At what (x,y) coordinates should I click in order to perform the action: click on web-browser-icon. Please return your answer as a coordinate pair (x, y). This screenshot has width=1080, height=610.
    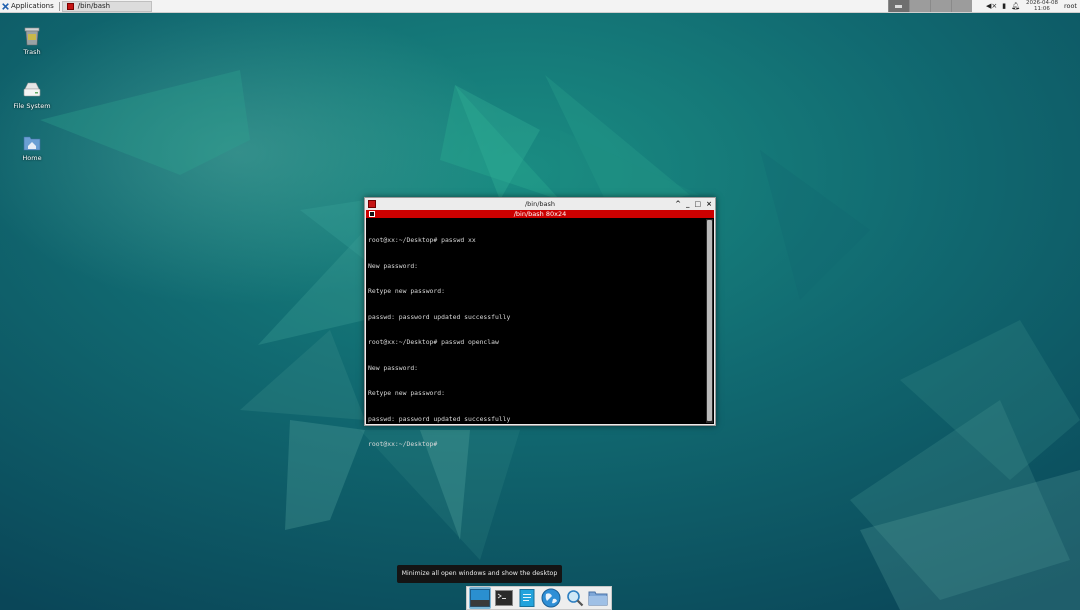
    Looking at the image, I should click on (551, 598).